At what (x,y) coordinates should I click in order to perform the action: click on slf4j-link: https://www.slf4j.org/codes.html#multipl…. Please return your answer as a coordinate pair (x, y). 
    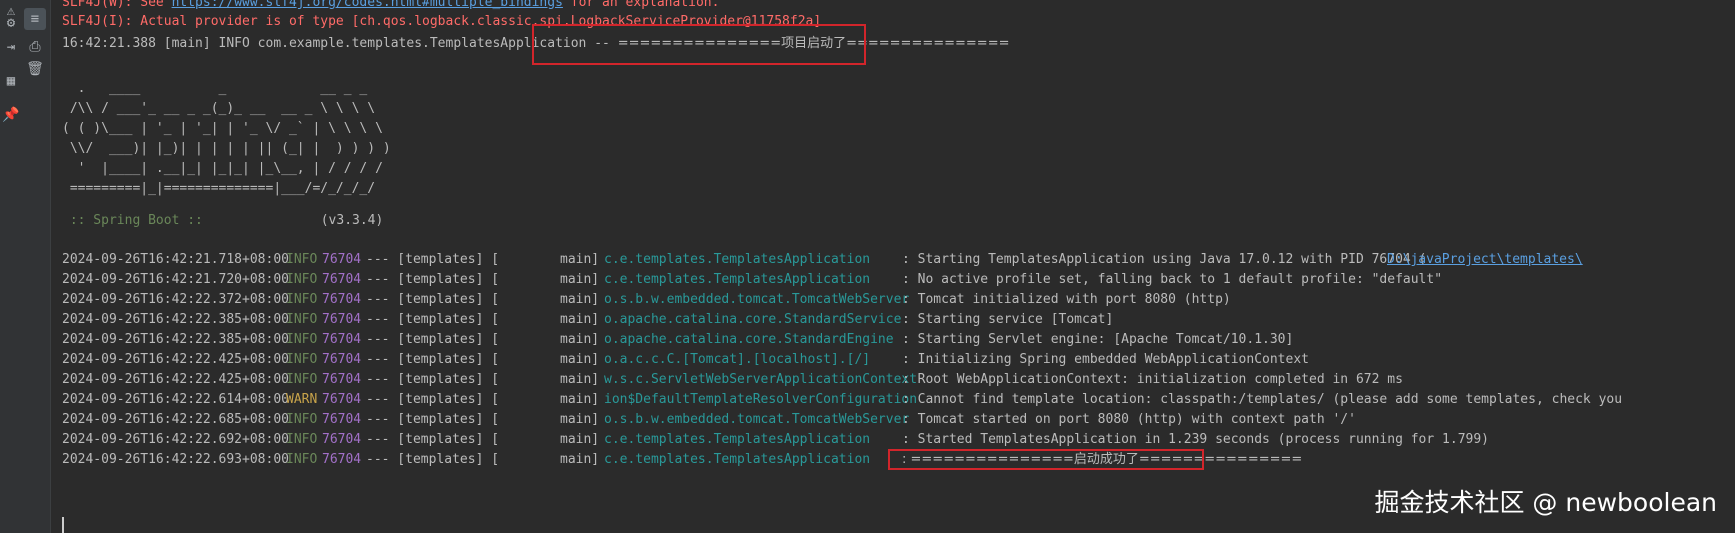
    Looking at the image, I should click on (367, 5).